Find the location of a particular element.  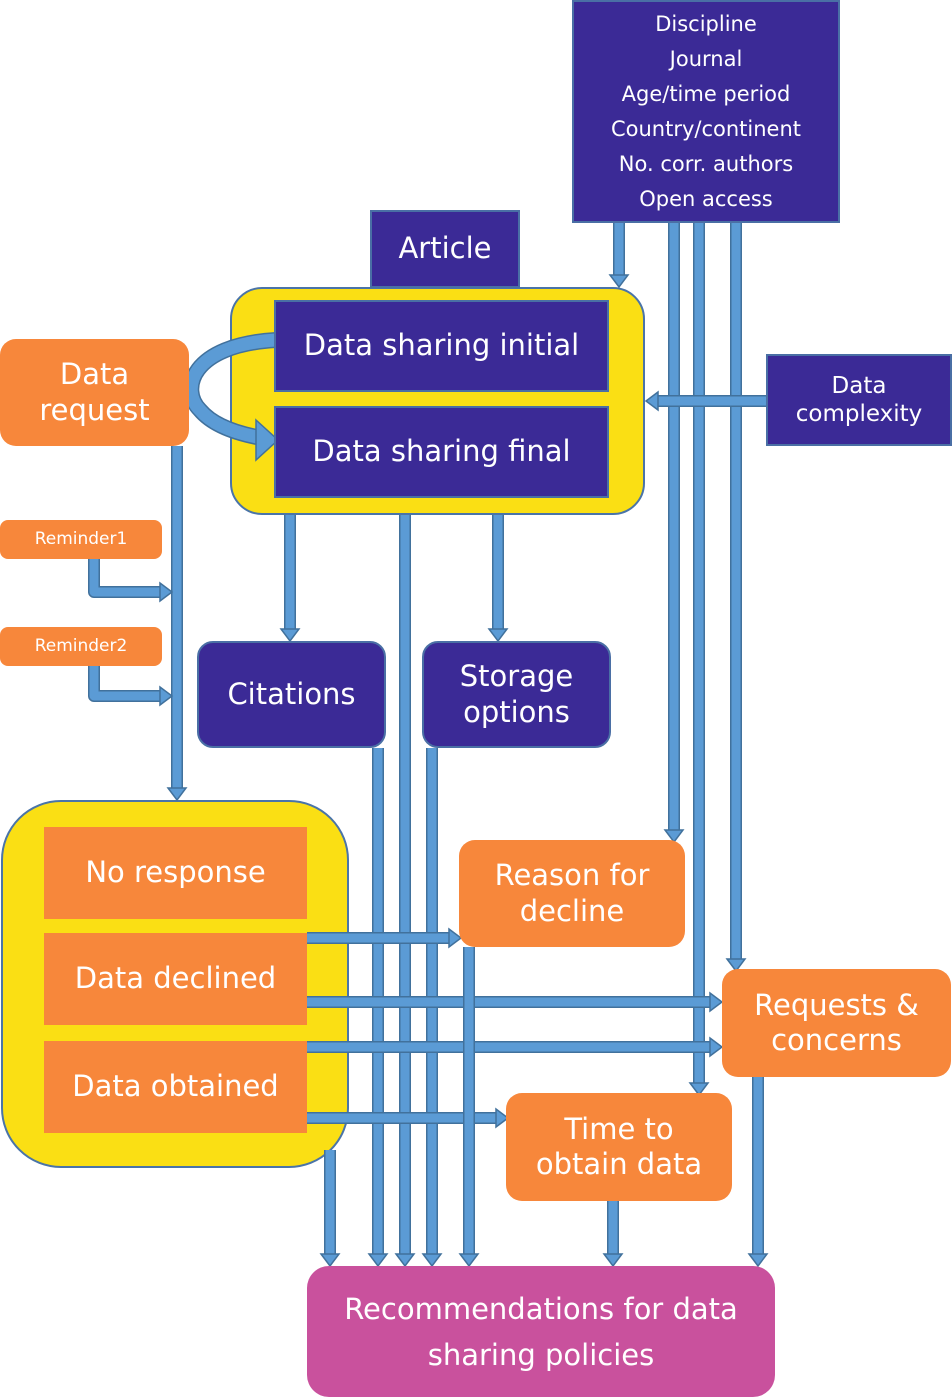

arrow-response-to-recommendations is located at coordinates (330, 1209).